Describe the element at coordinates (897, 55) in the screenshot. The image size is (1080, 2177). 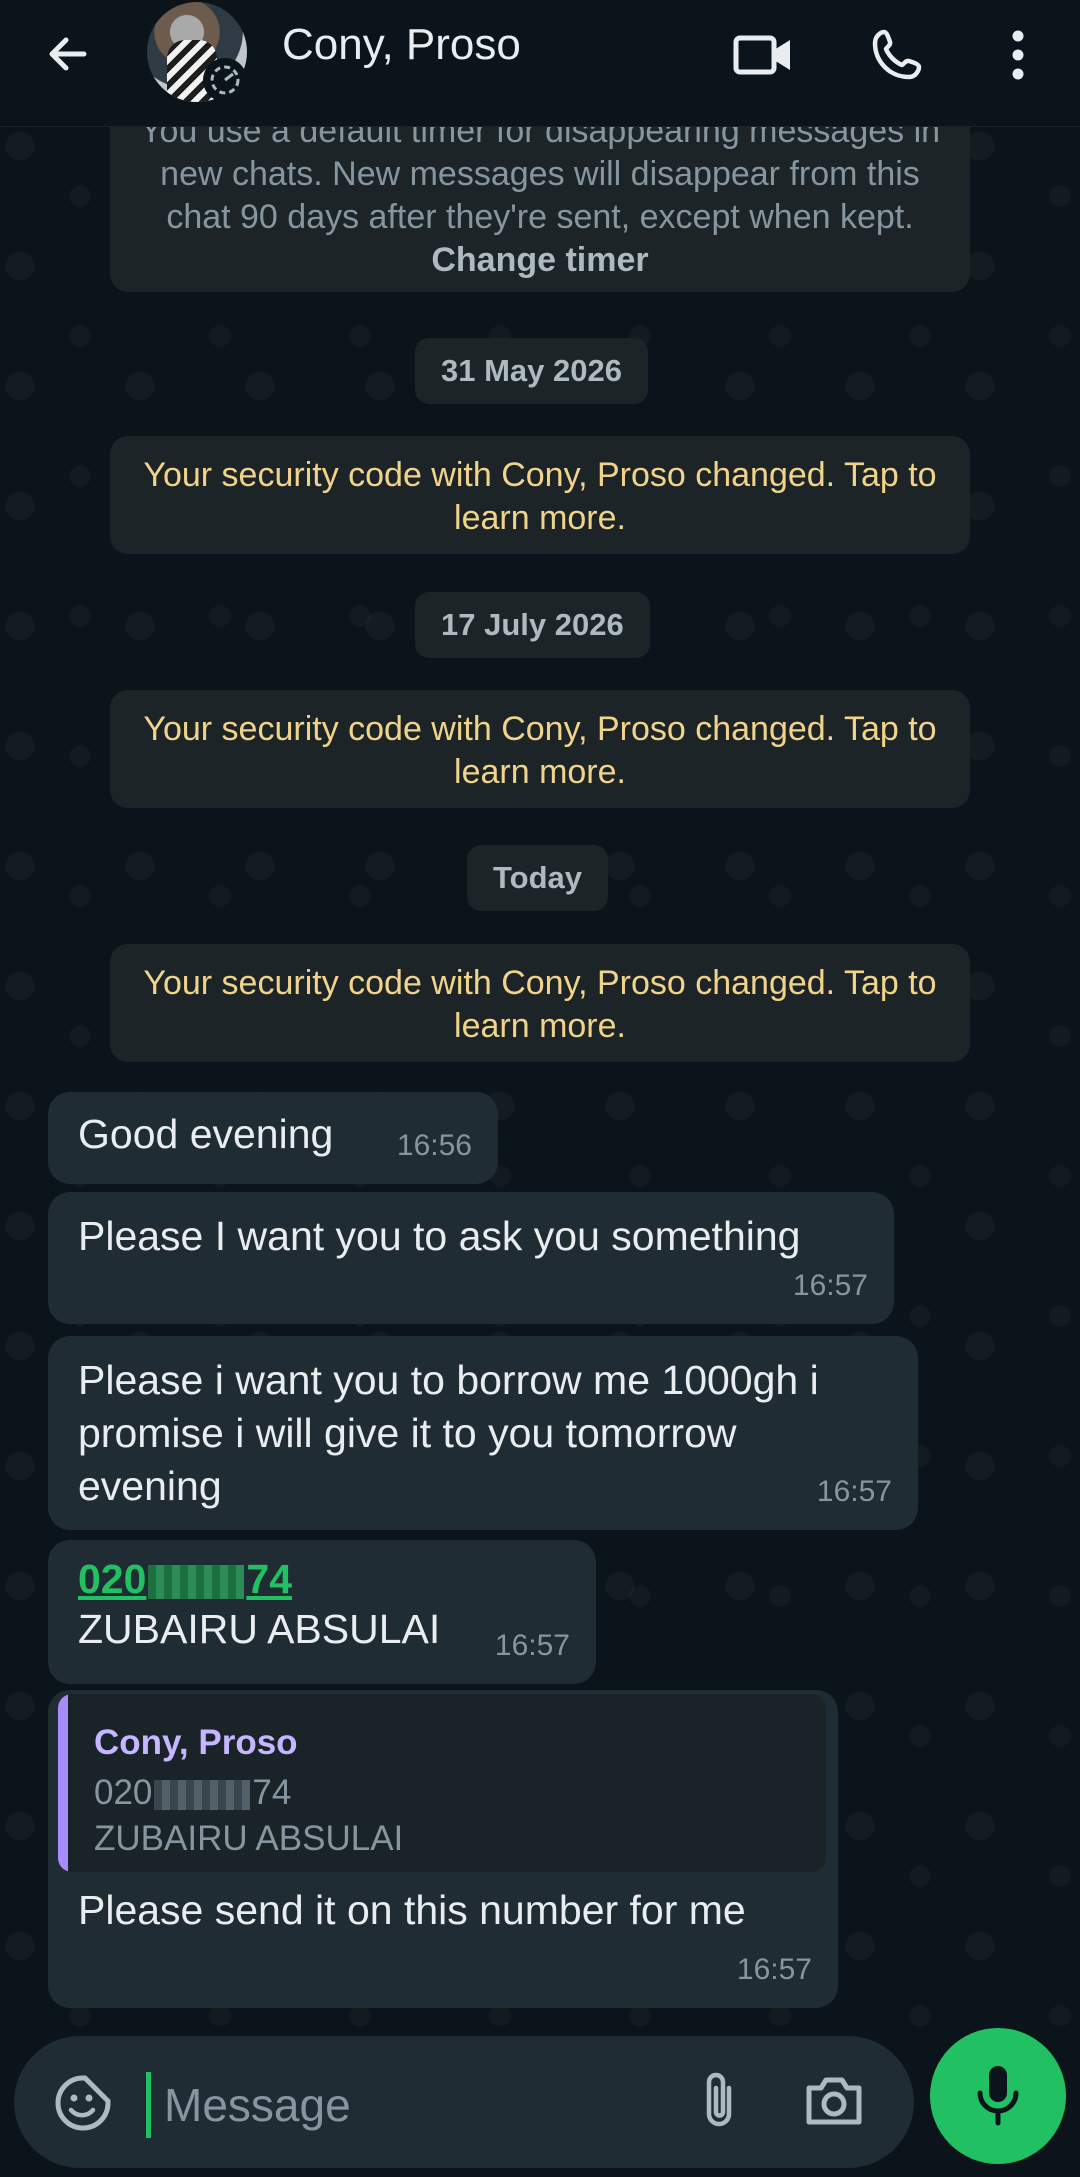
I see `voice-call-icon` at that location.